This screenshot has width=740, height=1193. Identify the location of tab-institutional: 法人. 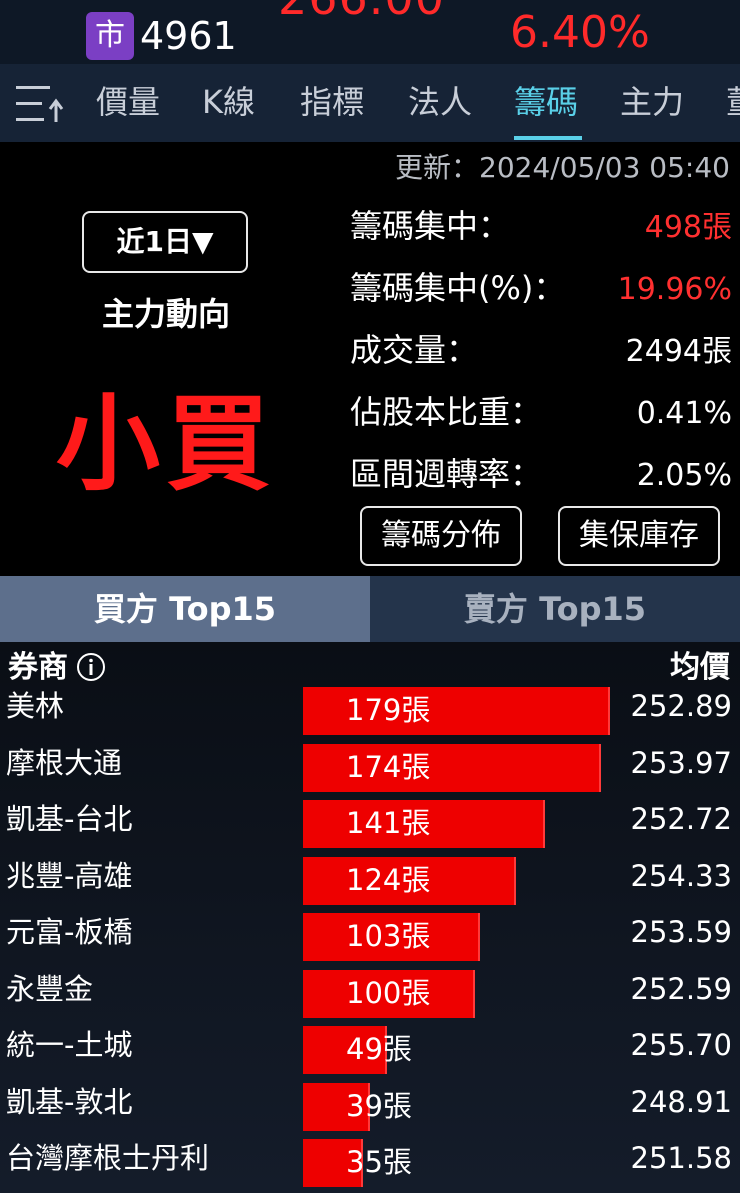
(440, 102).